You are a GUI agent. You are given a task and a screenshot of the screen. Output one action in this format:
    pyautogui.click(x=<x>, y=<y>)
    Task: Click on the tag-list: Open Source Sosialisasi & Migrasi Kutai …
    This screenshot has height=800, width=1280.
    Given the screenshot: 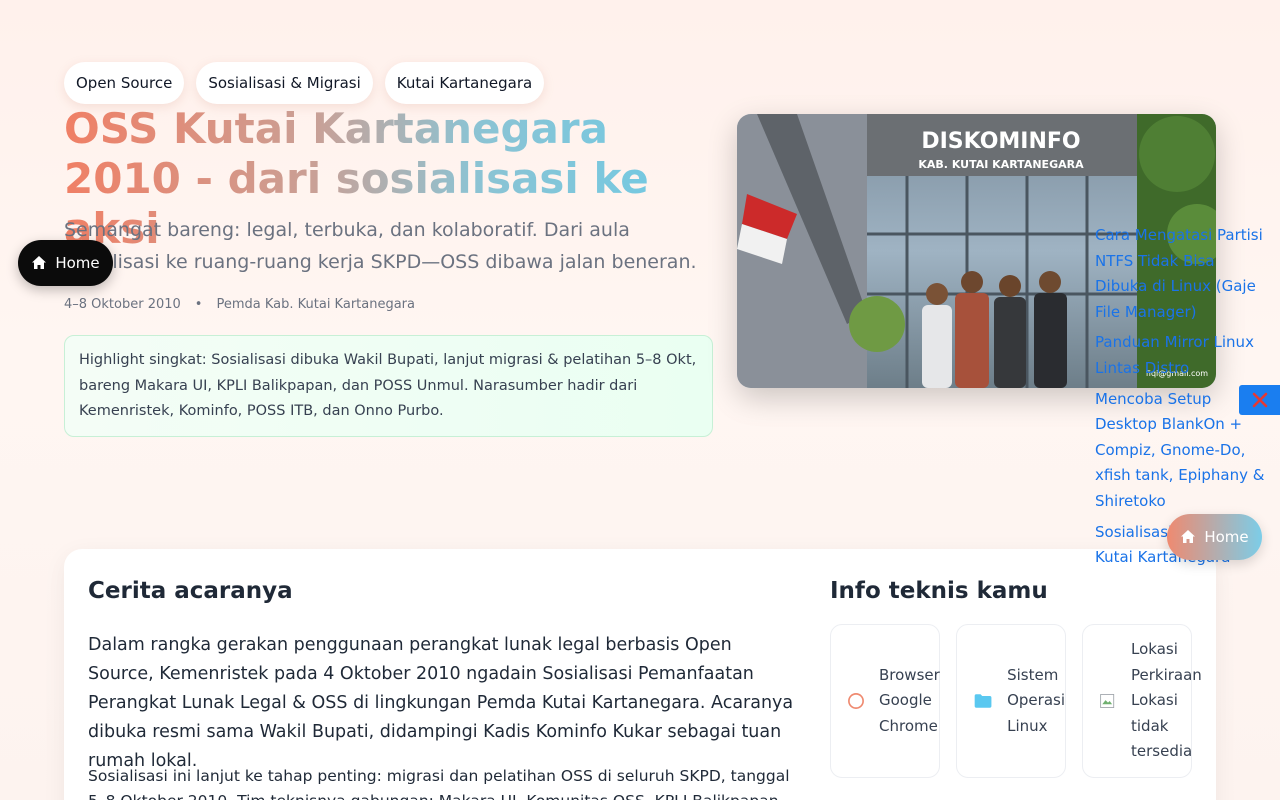 What is the action you would take?
    pyautogui.click(x=304, y=83)
    